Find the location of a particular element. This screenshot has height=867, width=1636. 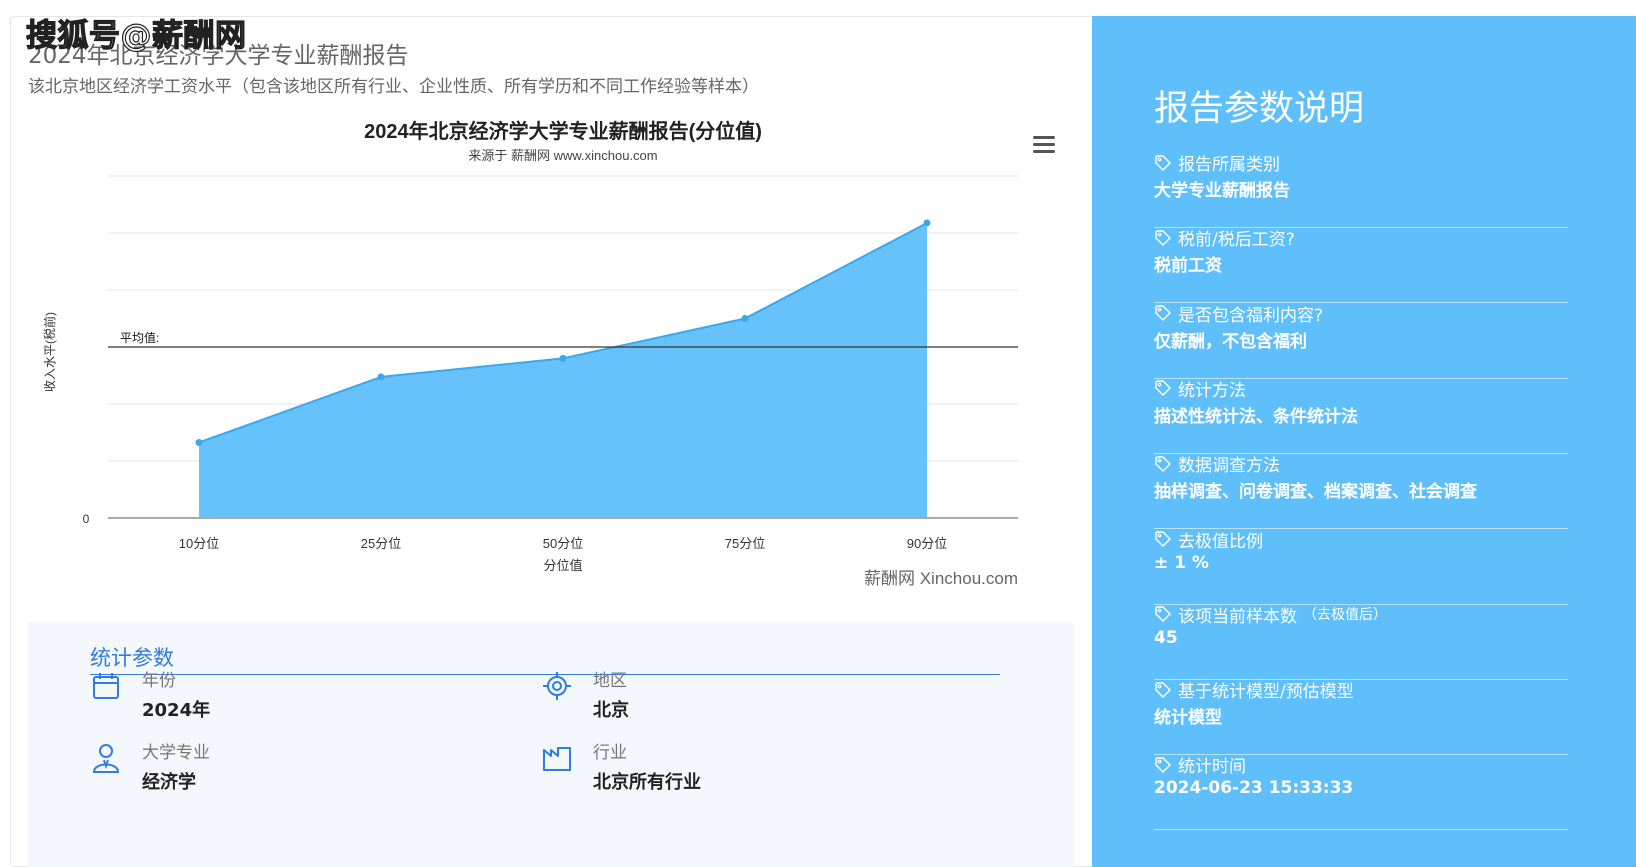

chart-title: 2024年北京经济学大学专业薪酬报告(分位值) is located at coordinates (563, 131).